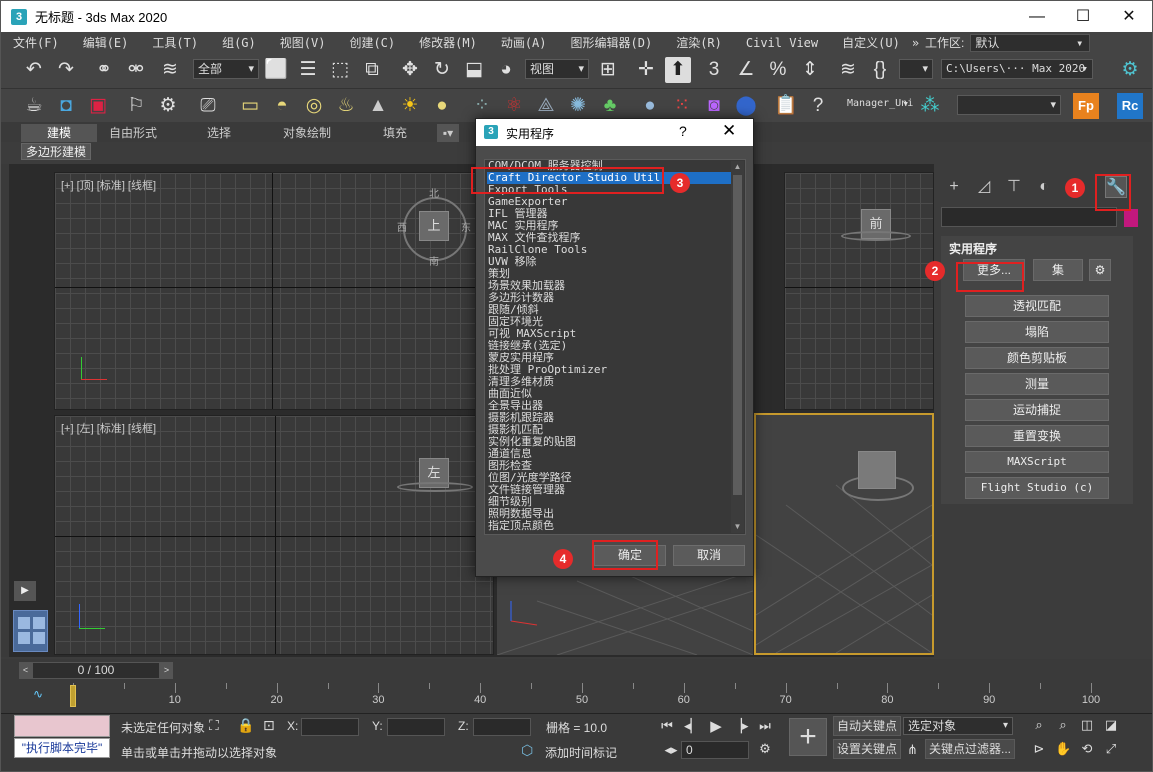  I want to click on box-primitive-icon: ▭, so click(250, 106).